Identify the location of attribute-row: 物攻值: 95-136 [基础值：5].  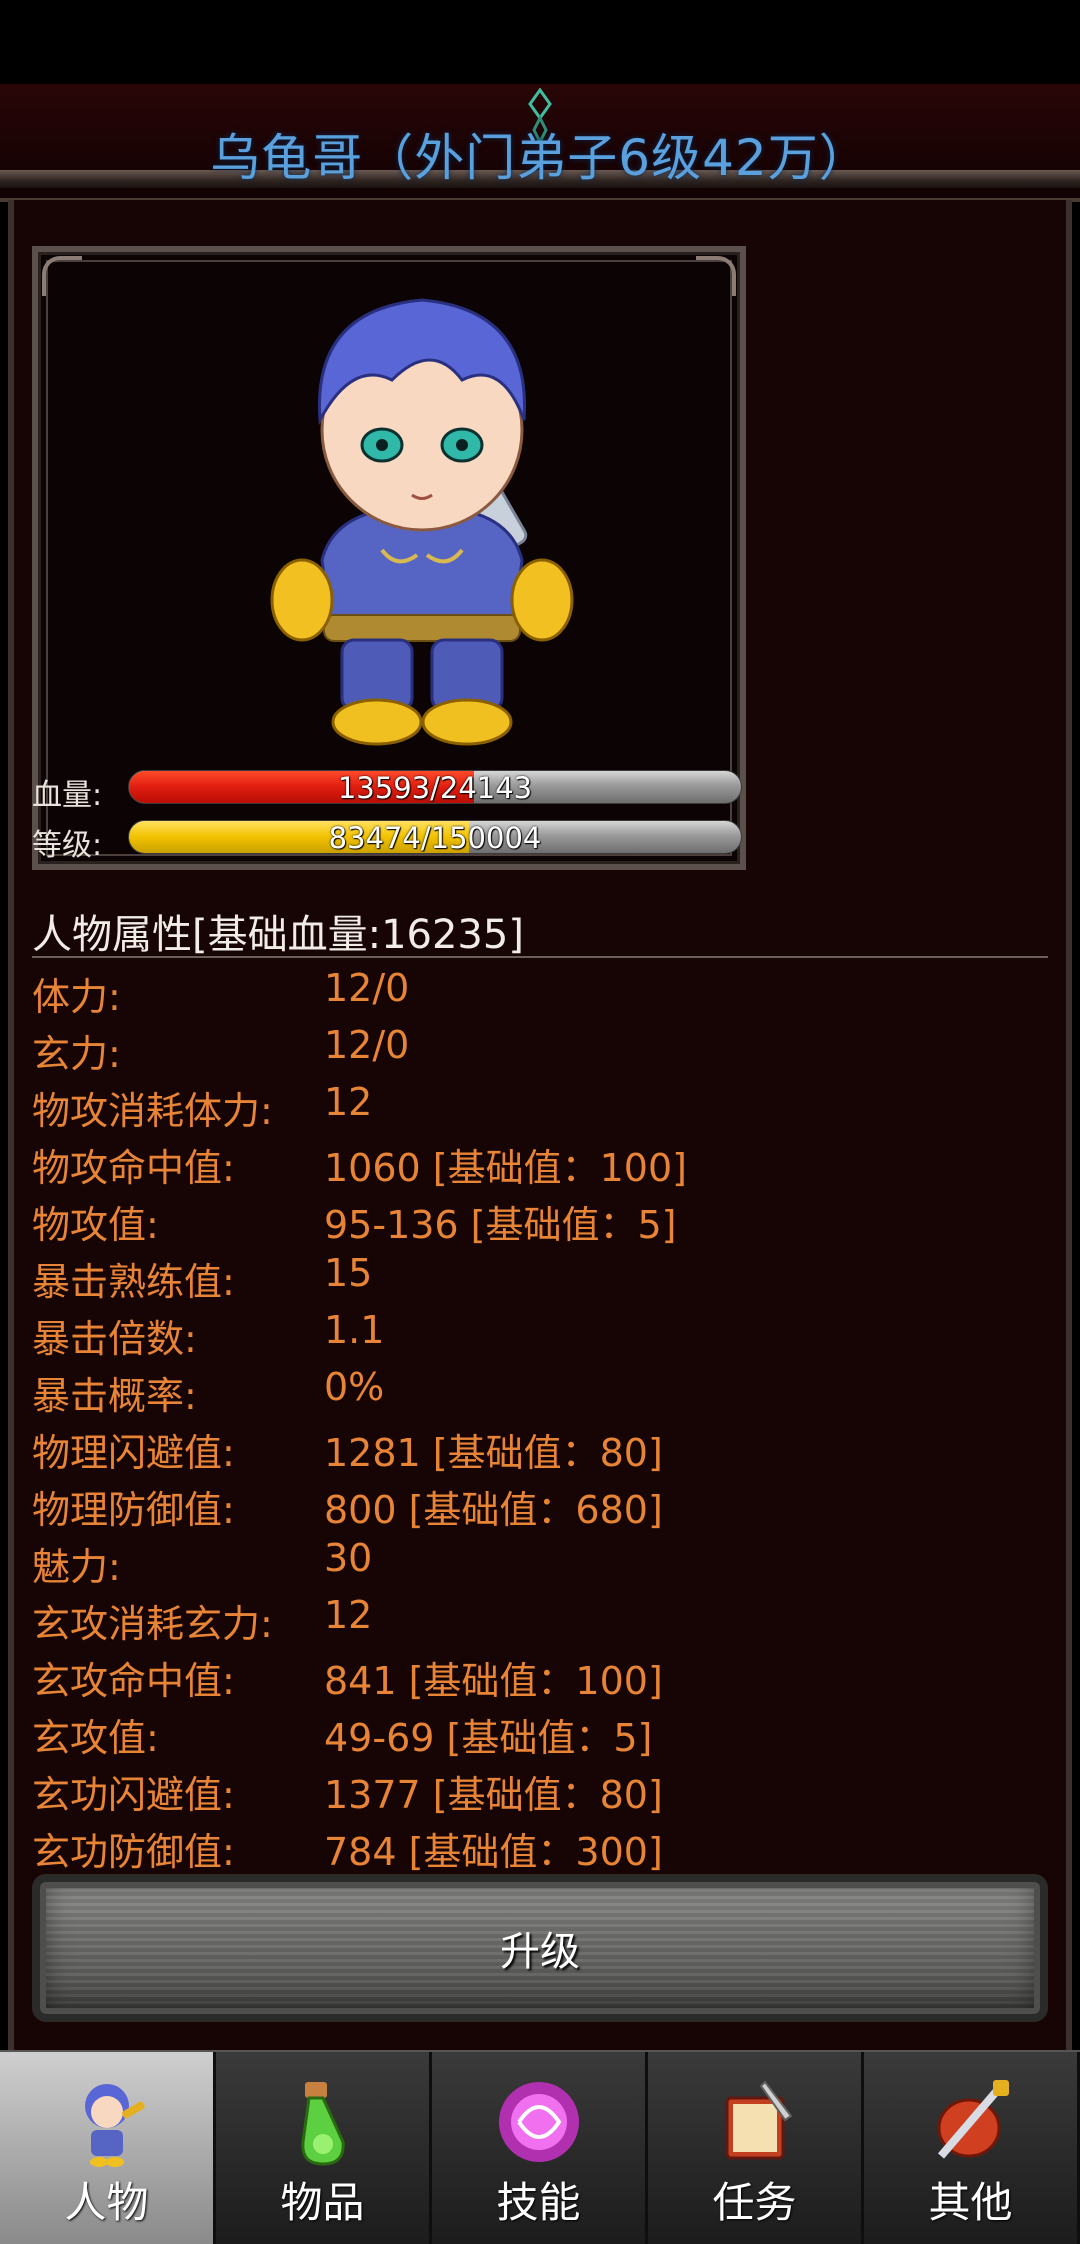
(540, 1218).